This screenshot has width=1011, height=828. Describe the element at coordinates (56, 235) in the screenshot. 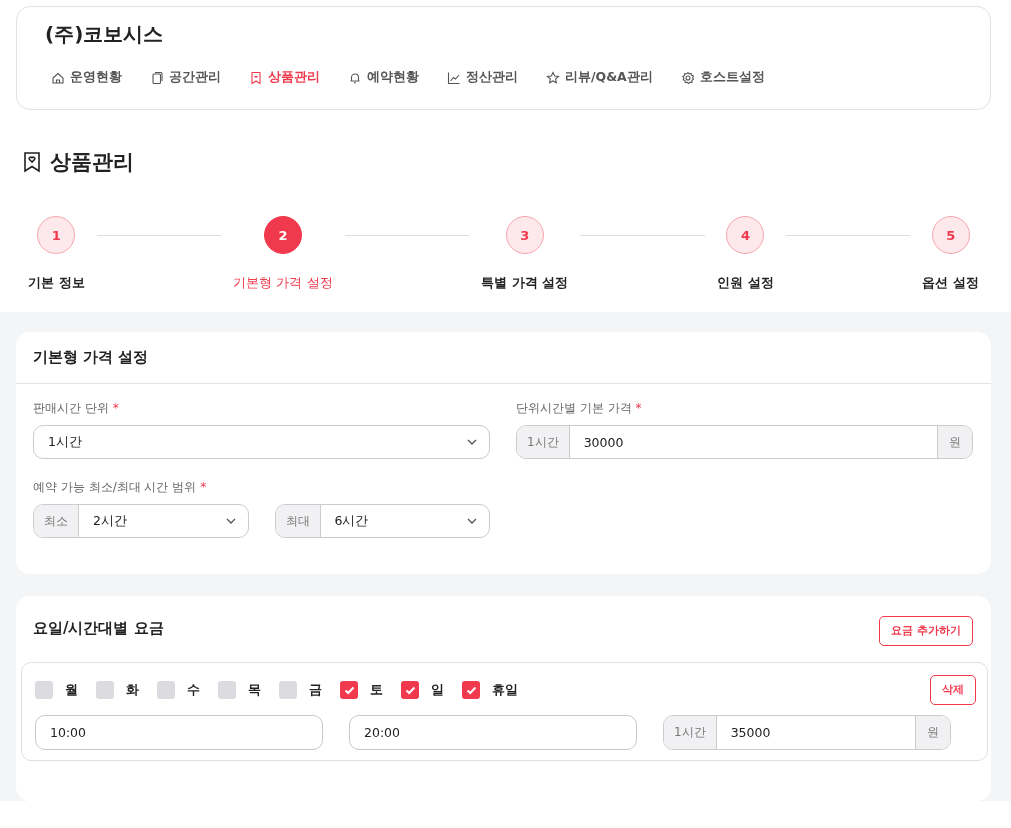

I see `step-number: 1` at that location.